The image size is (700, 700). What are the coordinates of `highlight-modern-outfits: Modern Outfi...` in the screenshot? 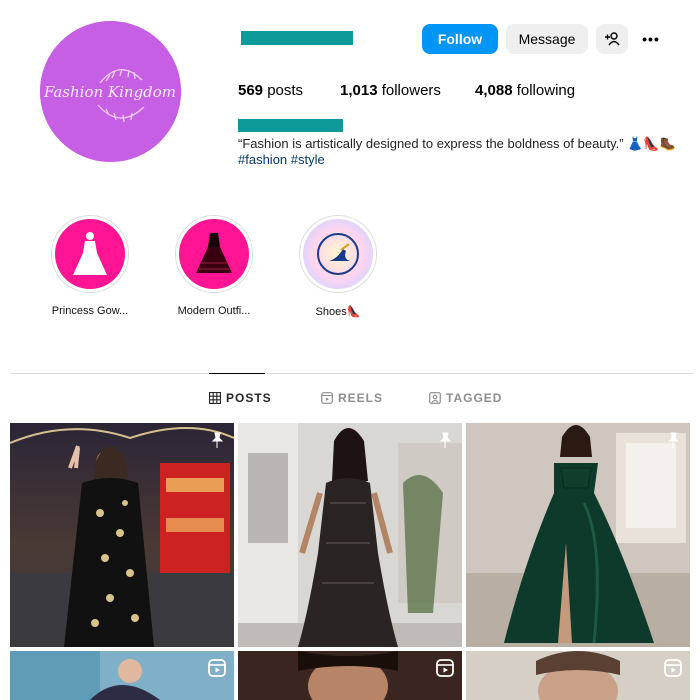 It's located at (214, 266).